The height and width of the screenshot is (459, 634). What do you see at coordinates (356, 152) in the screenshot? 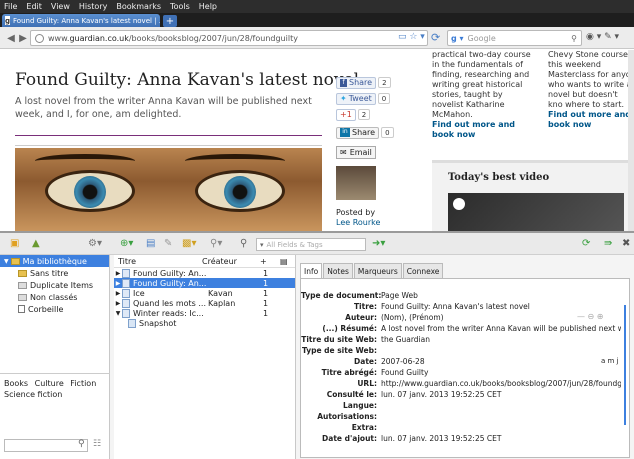
I see `email-button: ✉ Email` at bounding box center [356, 152].